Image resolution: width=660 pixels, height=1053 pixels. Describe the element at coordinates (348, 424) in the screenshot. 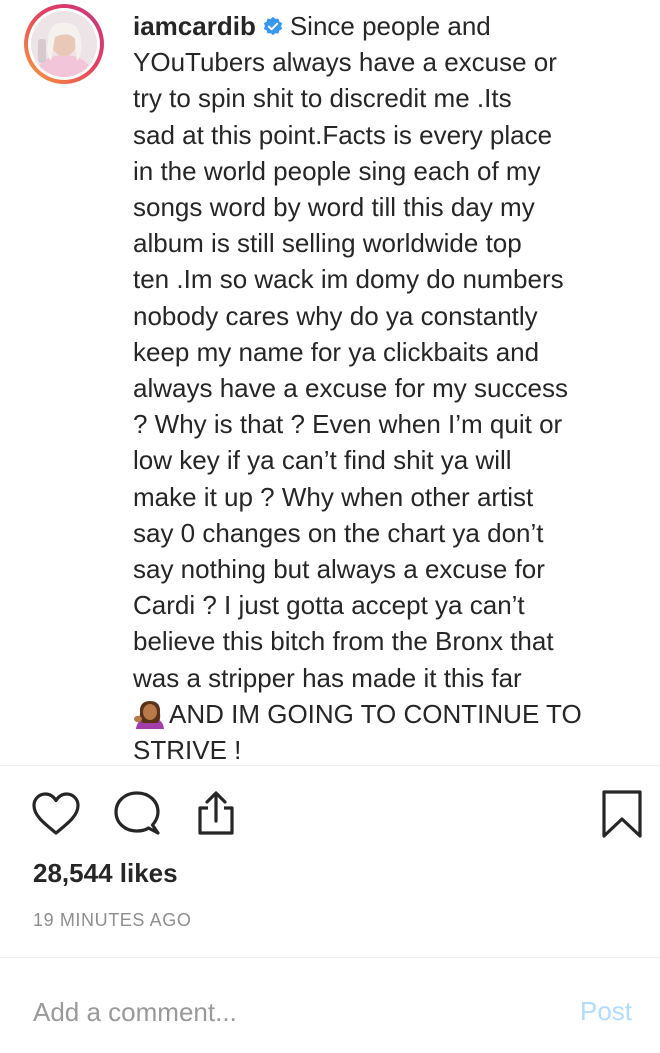

I see `caption-line: ? Why is that ? Even when I’m quit or` at that location.